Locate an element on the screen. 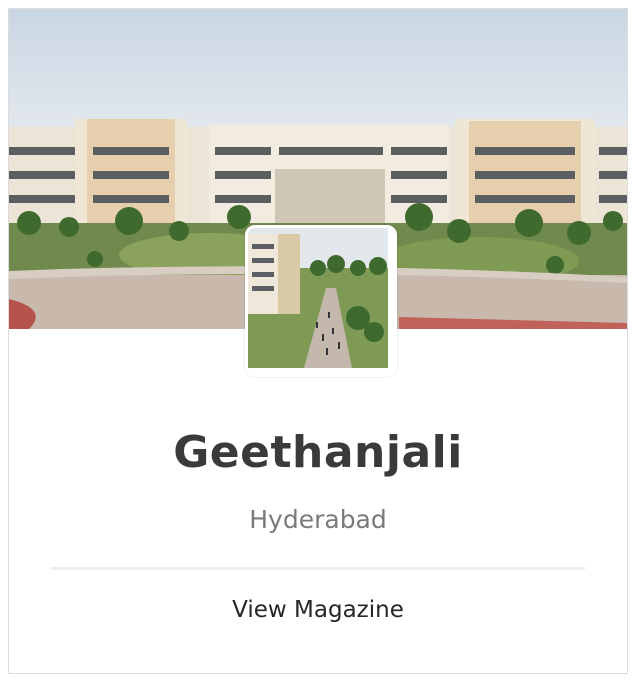 The width and height of the screenshot is (640, 688). college-location: Hyderabad is located at coordinates (318, 519).